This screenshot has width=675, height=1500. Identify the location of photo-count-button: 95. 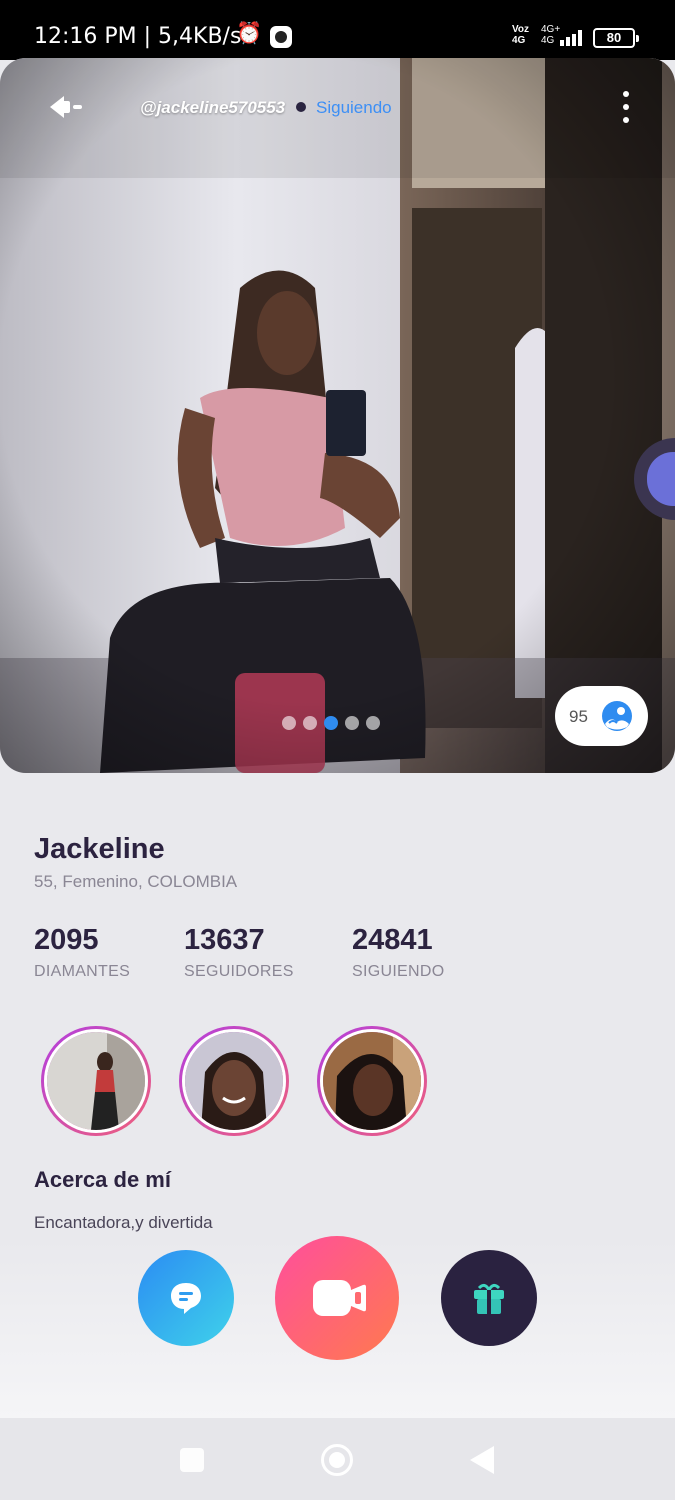
(601, 716).